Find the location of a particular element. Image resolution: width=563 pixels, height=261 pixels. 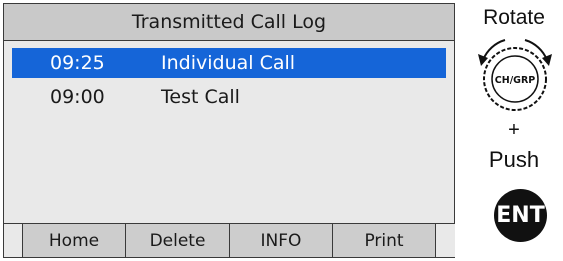

softkey-spacer-right is located at coordinates (445, 240).